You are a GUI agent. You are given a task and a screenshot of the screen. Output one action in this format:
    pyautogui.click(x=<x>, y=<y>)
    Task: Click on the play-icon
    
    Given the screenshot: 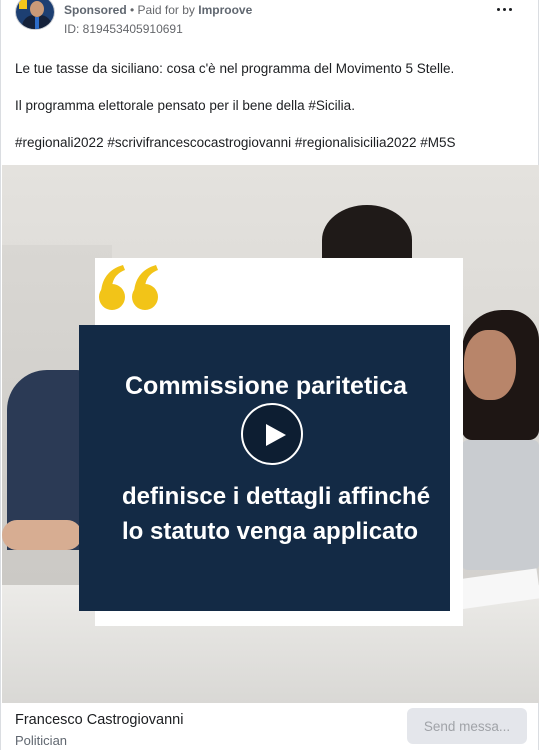 What is the action you would take?
    pyautogui.click(x=276, y=435)
    